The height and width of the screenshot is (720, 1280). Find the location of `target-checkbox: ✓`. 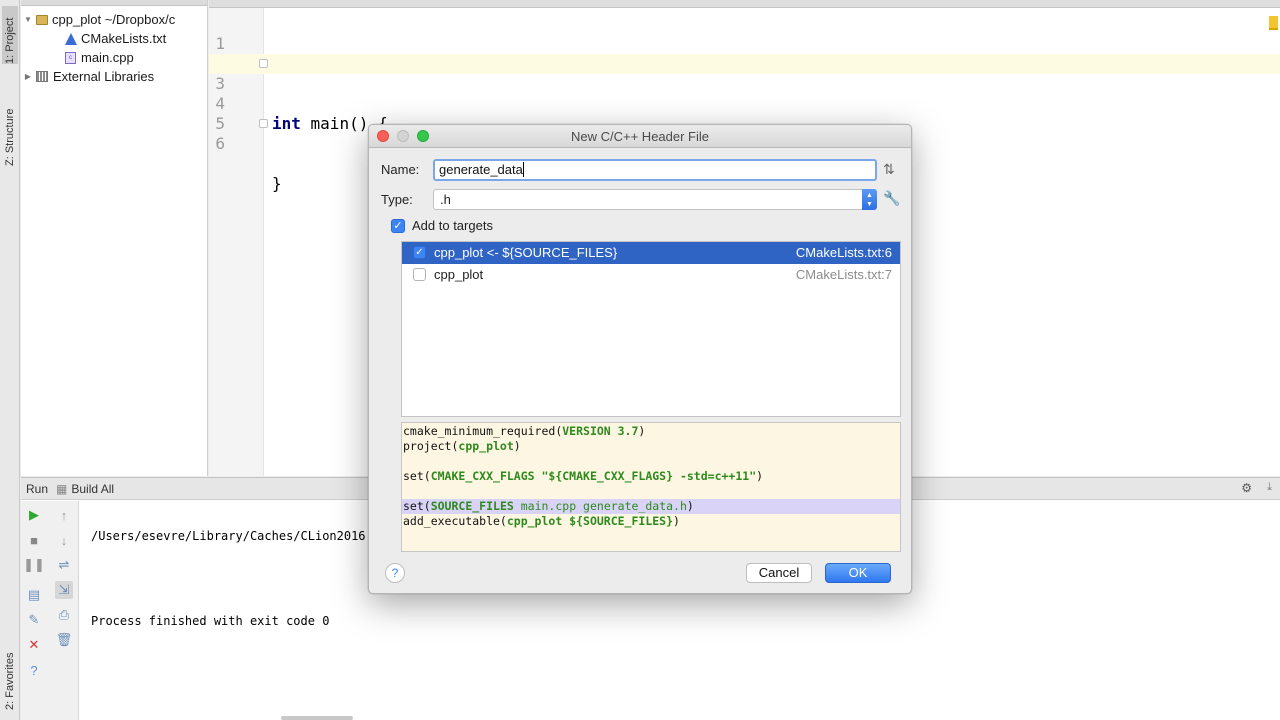

target-checkbox: ✓ is located at coordinates (419, 252).